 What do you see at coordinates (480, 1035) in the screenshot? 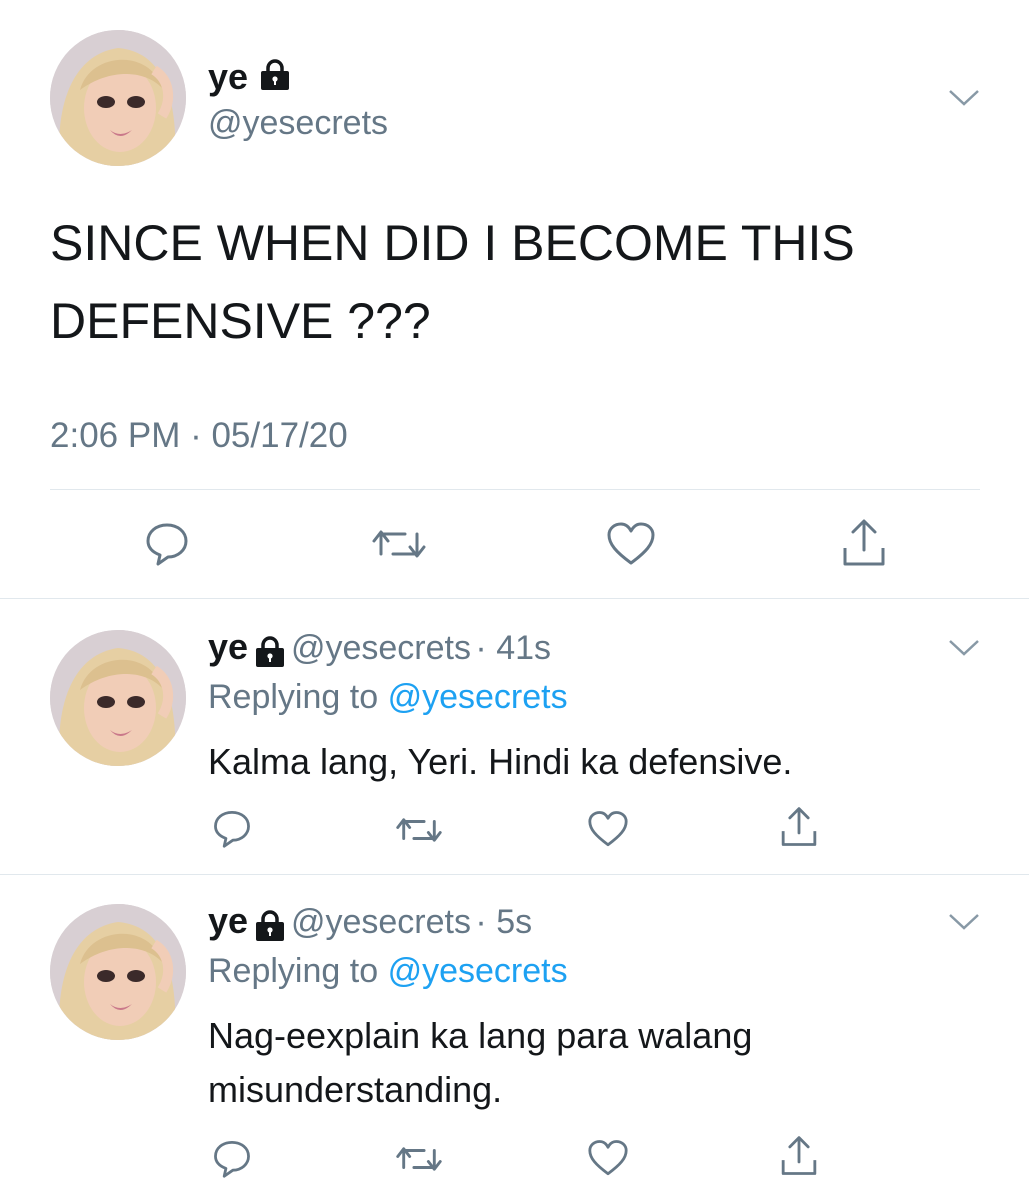
I see `tweet-text-line: Nag-eexplain ka lang para walang` at bounding box center [480, 1035].